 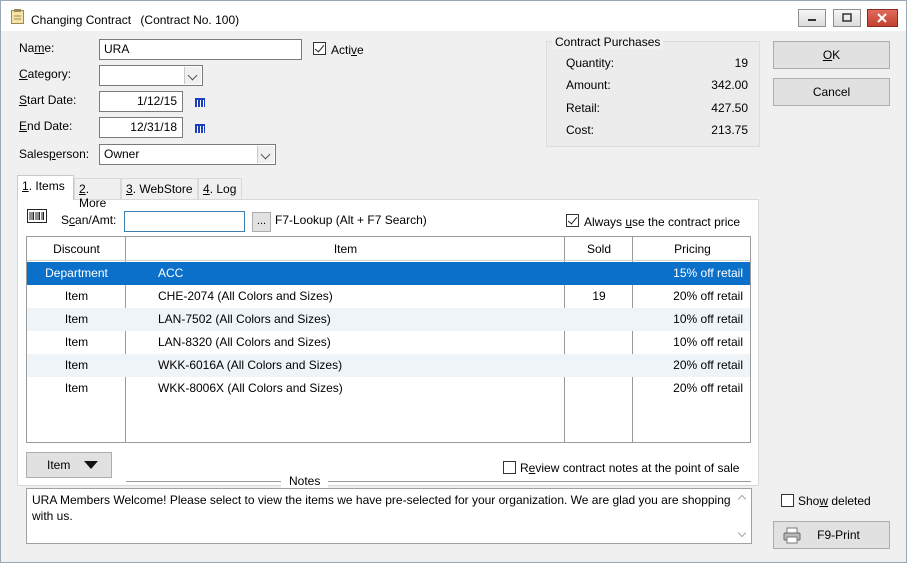 I want to click on start-date-label: Start Date:, so click(x=48, y=100).